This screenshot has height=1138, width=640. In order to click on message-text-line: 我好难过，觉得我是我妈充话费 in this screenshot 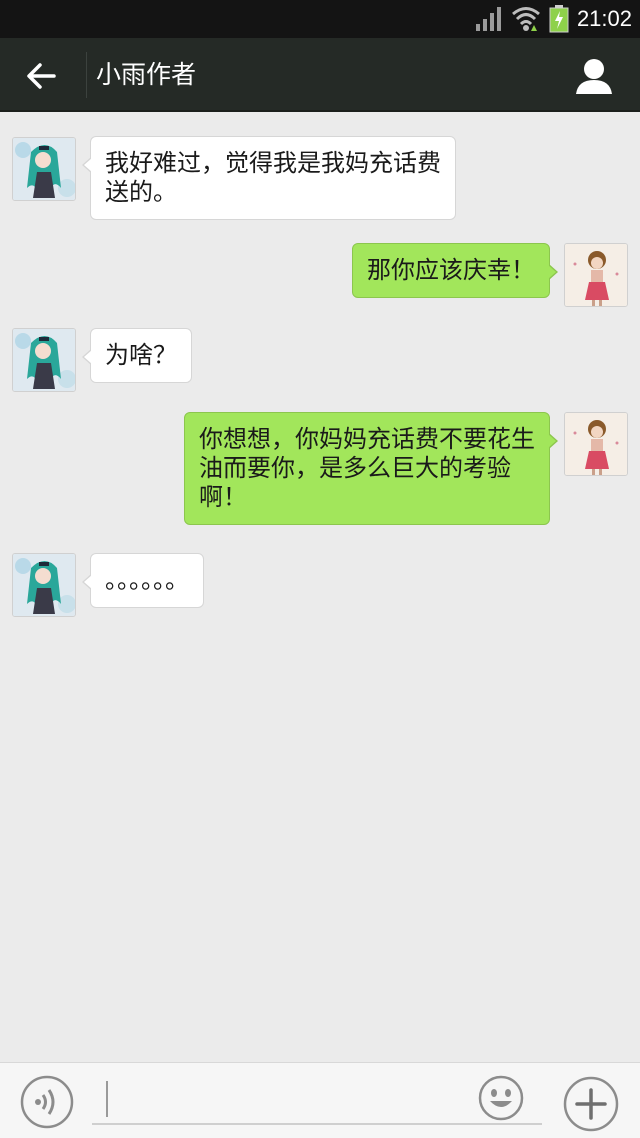, I will do `click(273, 163)`.